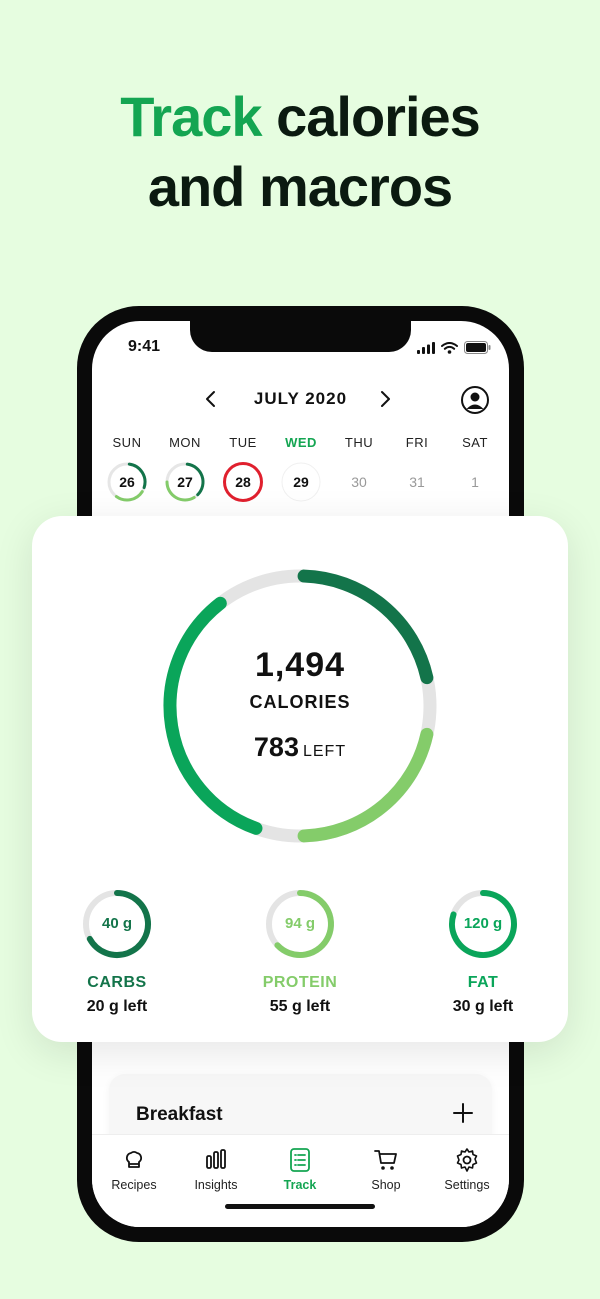 The image size is (600, 1299). I want to click on cart-icon, so click(385, 1160).